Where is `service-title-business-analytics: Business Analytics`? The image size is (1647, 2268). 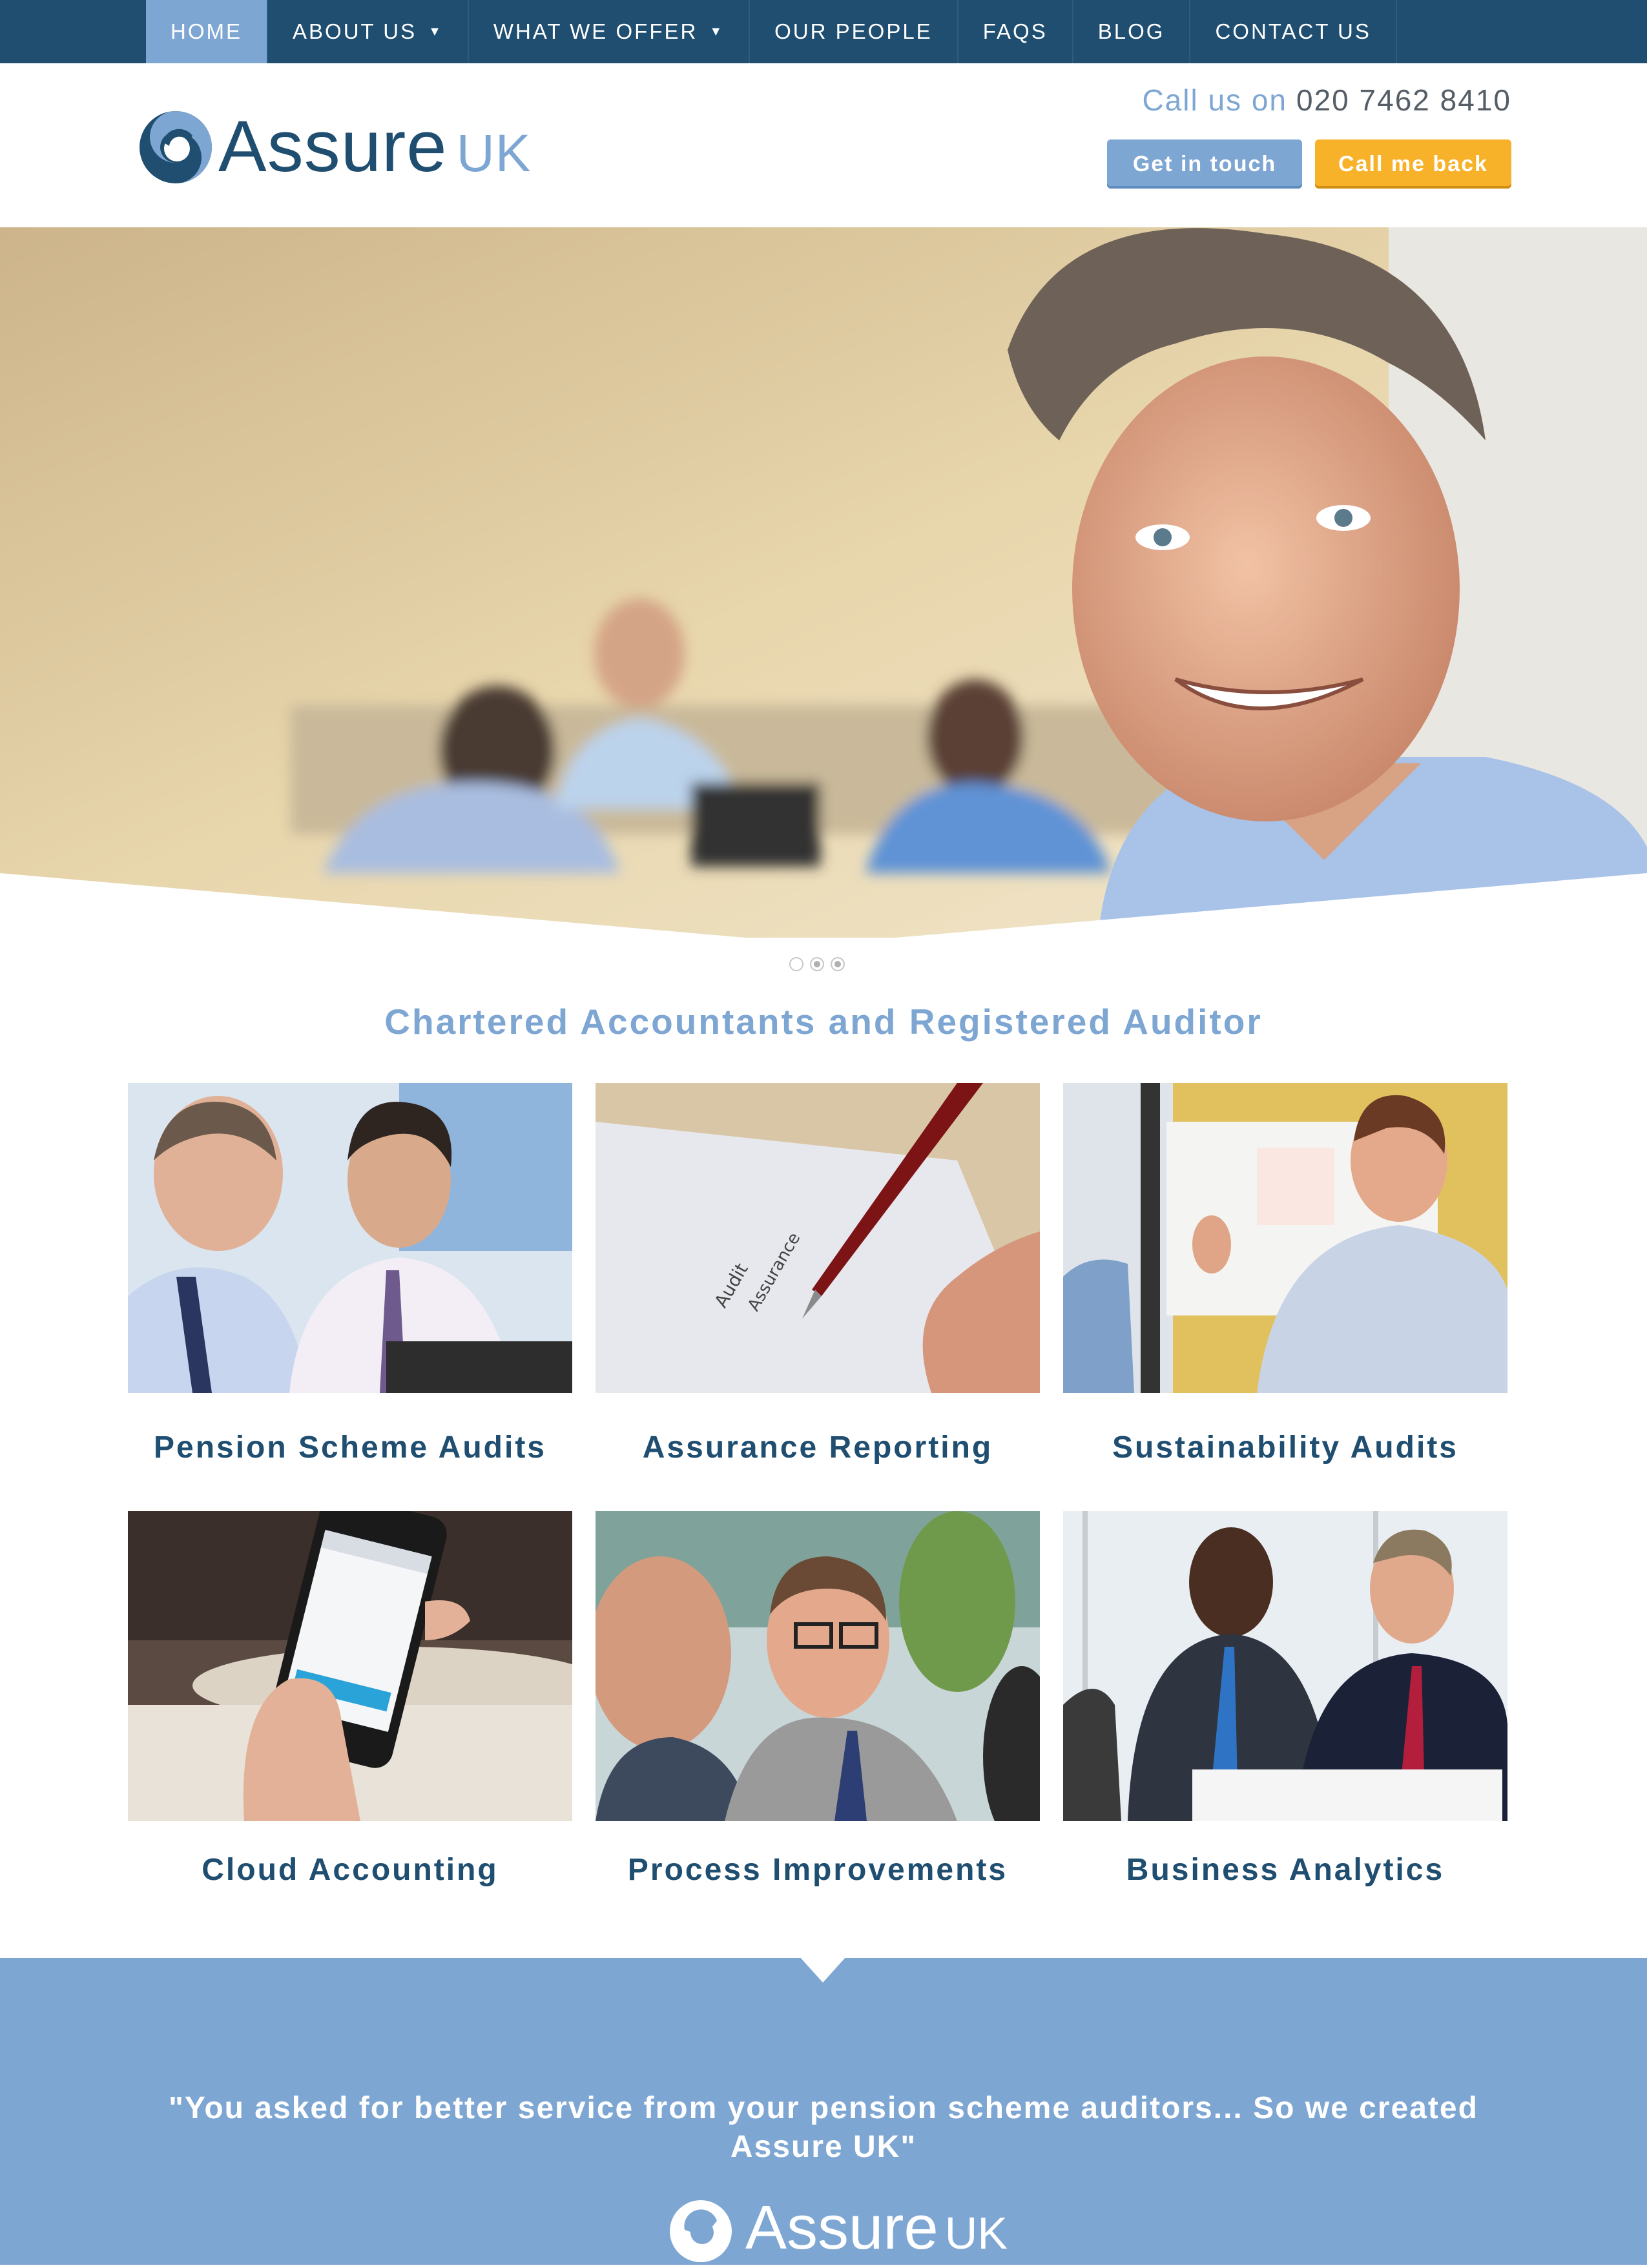 service-title-business-analytics: Business Analytics is located at coordinates (1285, 1870).